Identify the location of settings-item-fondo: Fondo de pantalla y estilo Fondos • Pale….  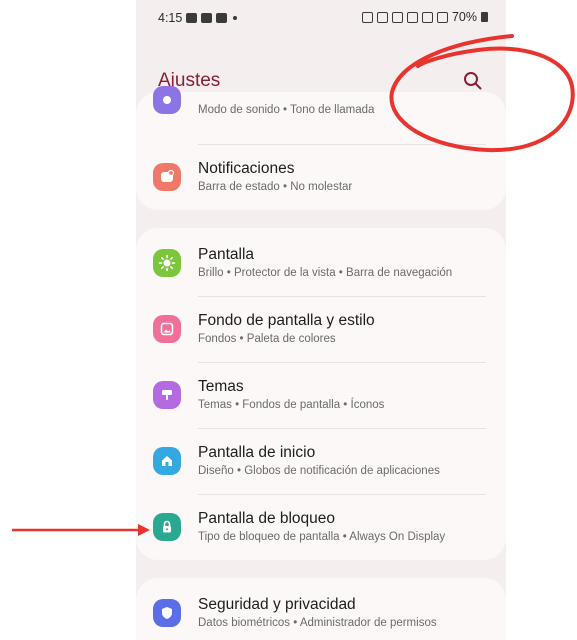
(321, 329).